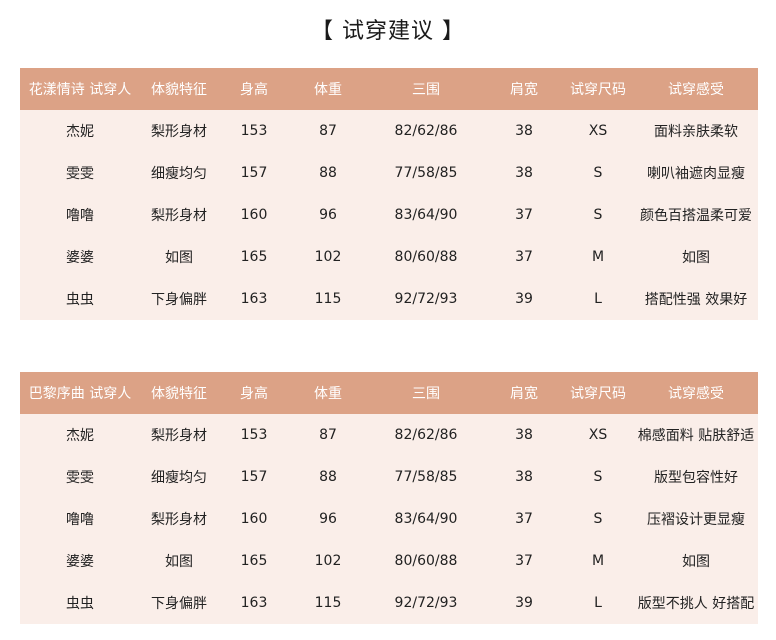 This screenshot has height=640, width=776. I want to click on cell-feeling: 喇叭袖遮肉显瘦, so click(696, 173).